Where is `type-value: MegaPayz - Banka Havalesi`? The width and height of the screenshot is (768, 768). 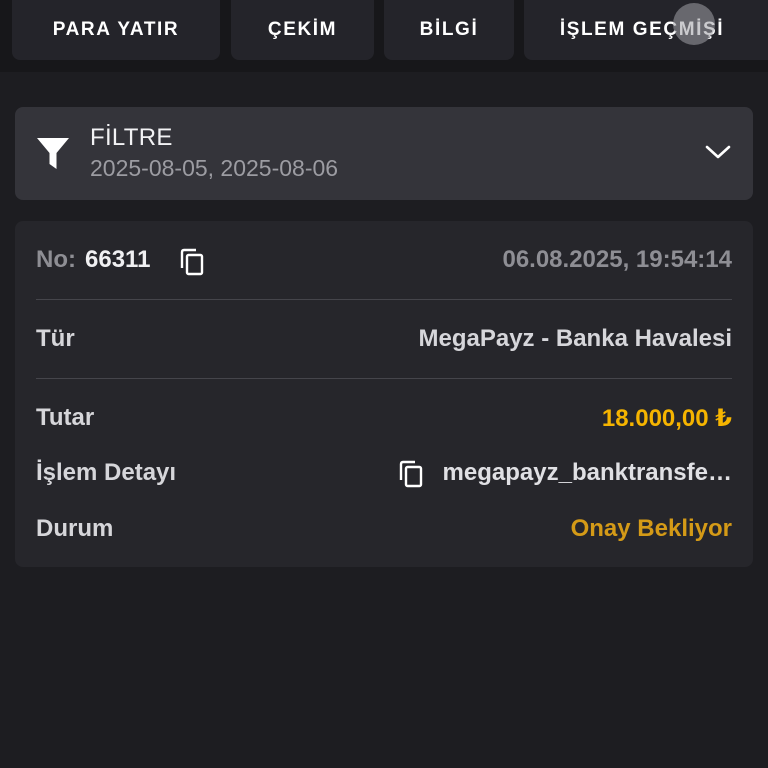 type-value: MegaPayz - Banka Havalesi is located at coordinates (575, 338).